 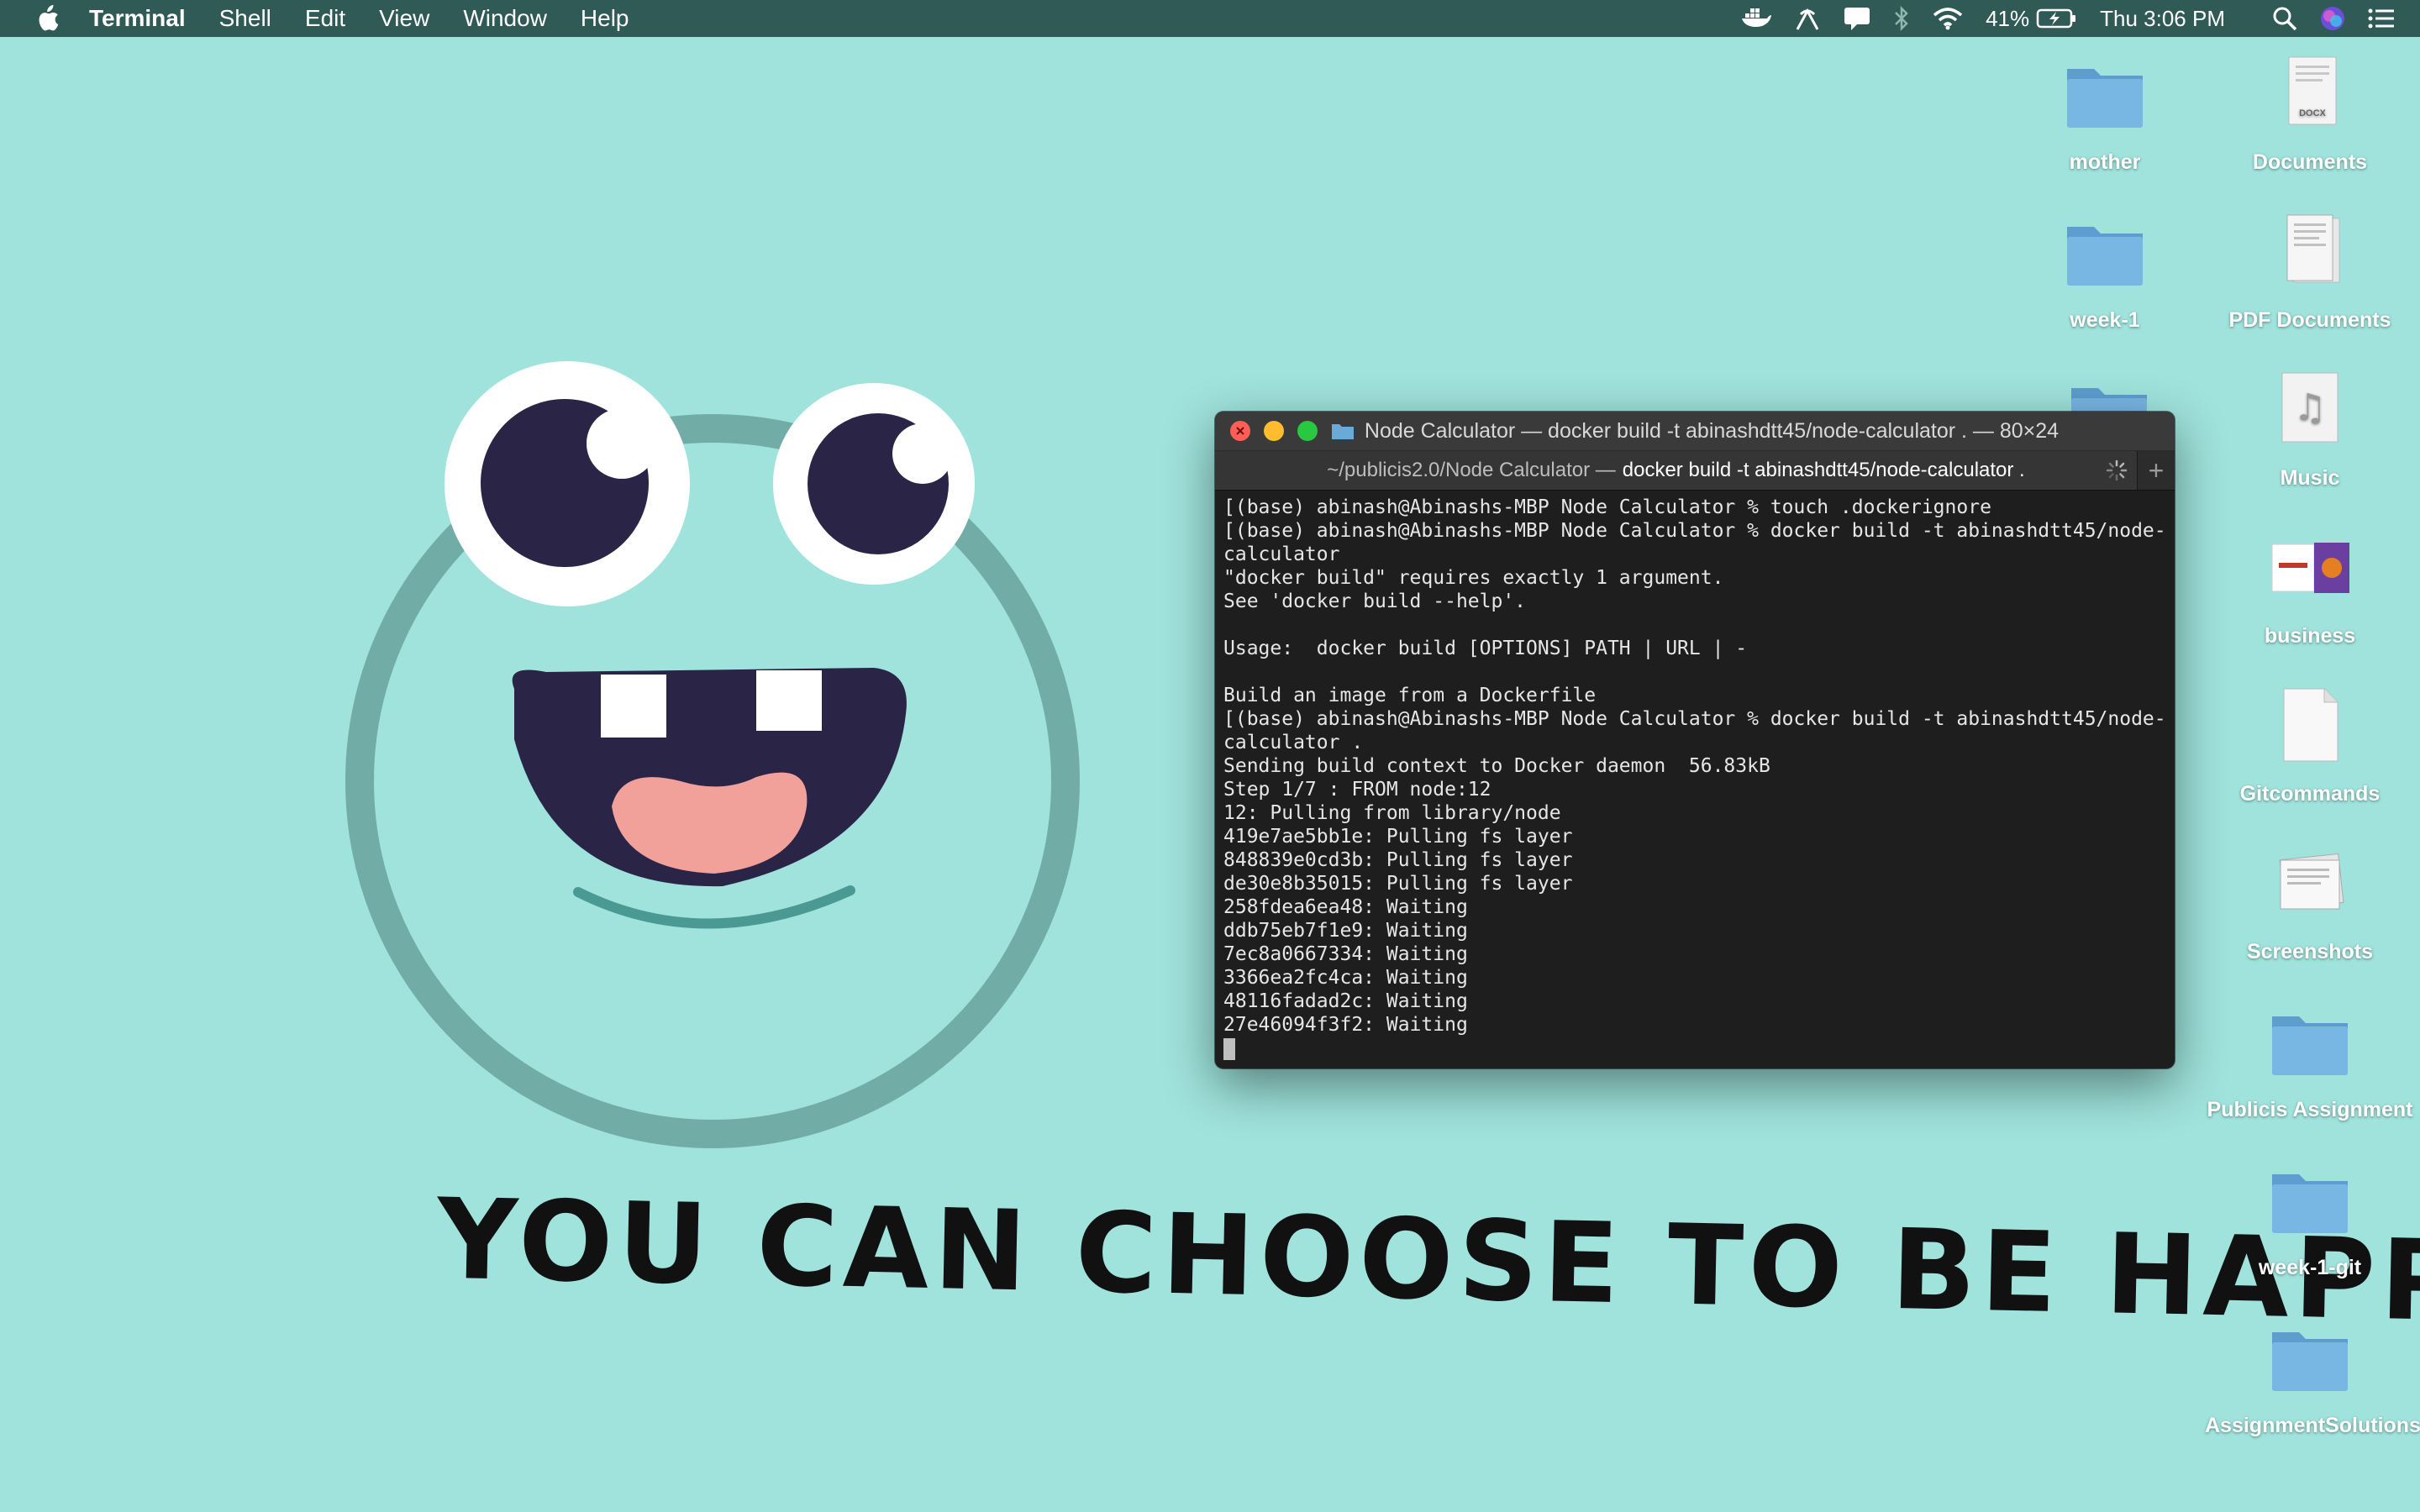 I want to click on desktop-item-documents: DOCX Documents, so click(x=2310, y=115).